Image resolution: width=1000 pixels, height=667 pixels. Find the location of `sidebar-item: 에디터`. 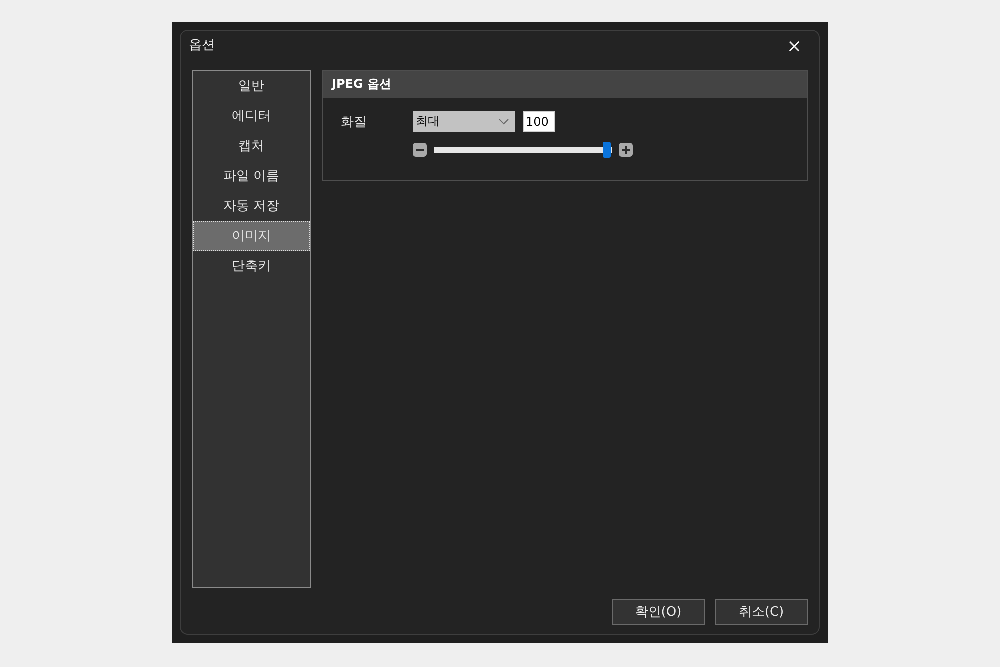

sidebar-item: 에디터 is located at coordinates (251, 116).